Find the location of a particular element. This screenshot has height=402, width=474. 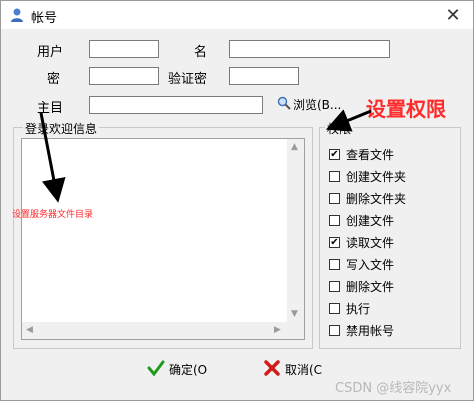

watermark: CSDN @线容院yyx is located at coordinates (393, 388).